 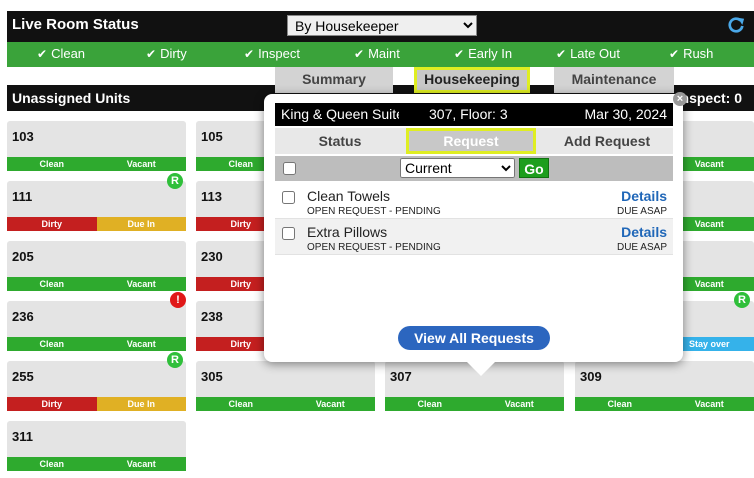 I want to click on popup-subtabs: Status Request Add Request, so click(x=474, y=141).